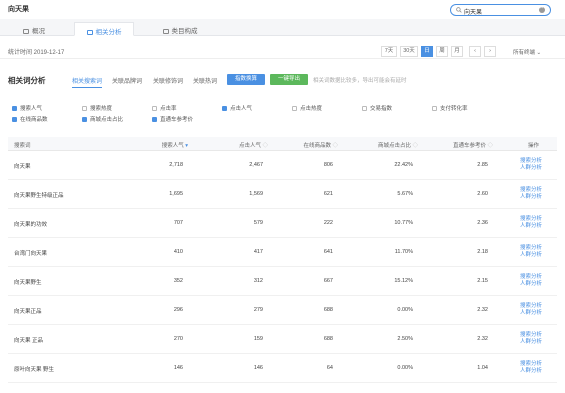 Image resolution: width=565 pixels, height=393 pixels. What do you see at coordinates (28, 312) in the screenshot?
I see `cell-word: 向天果正品` at bounding box center [28, 312].